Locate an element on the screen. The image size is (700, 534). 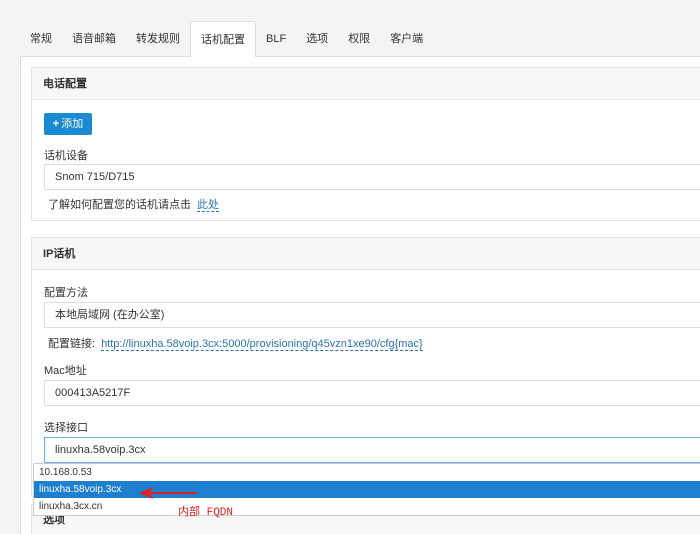
tab-rights: 权限 is located at coordinates (359, 39).